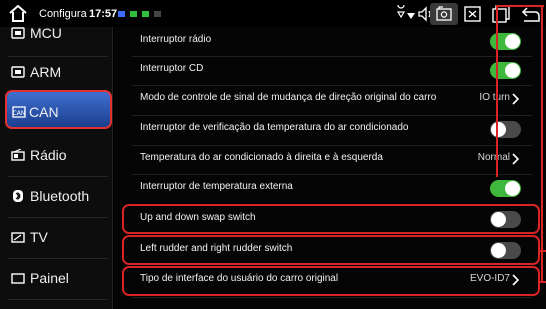 This screenshot has height=309, width=546. I want to click on sidebar-item-label: TV, so click(39, 237).